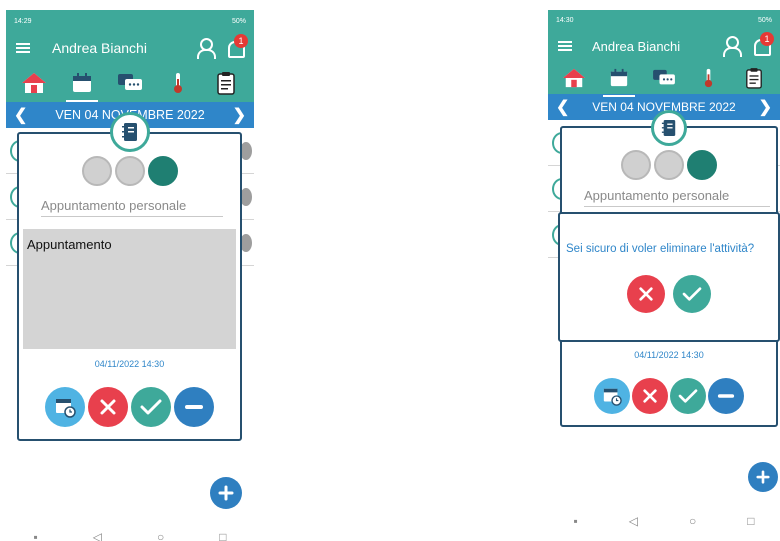 The image size is (780, 541). Describe the element at coordinates (23, 21) in the screenshot. I see `status-time: 14:29` at that location.